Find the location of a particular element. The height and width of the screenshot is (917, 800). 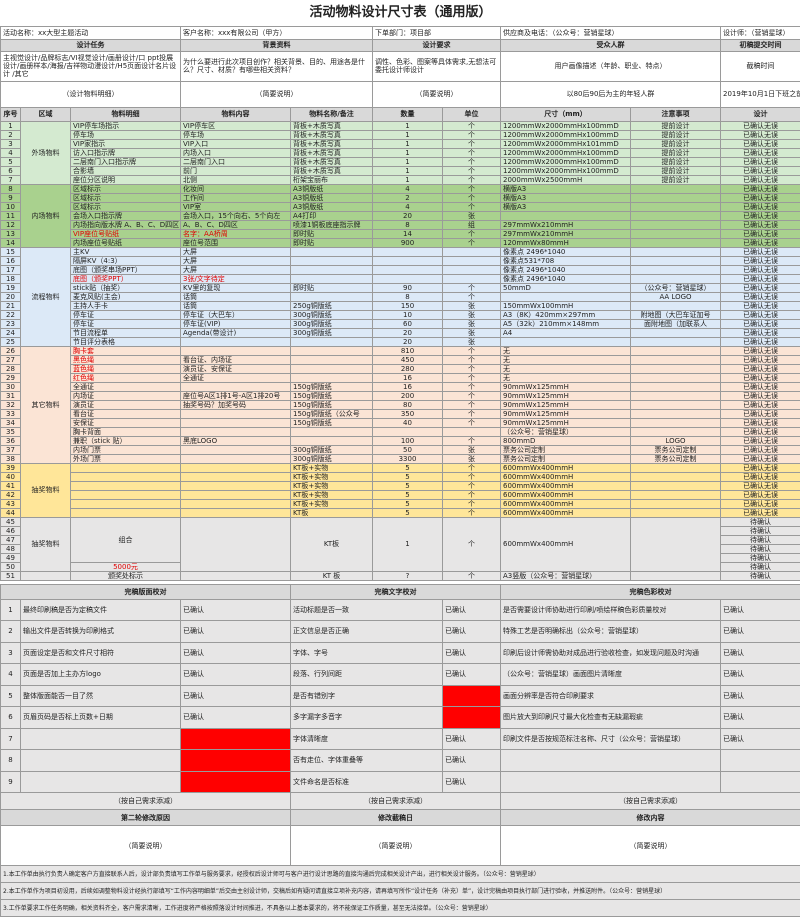

material-content: 座位号范围 is located at coordinates (236, 242).